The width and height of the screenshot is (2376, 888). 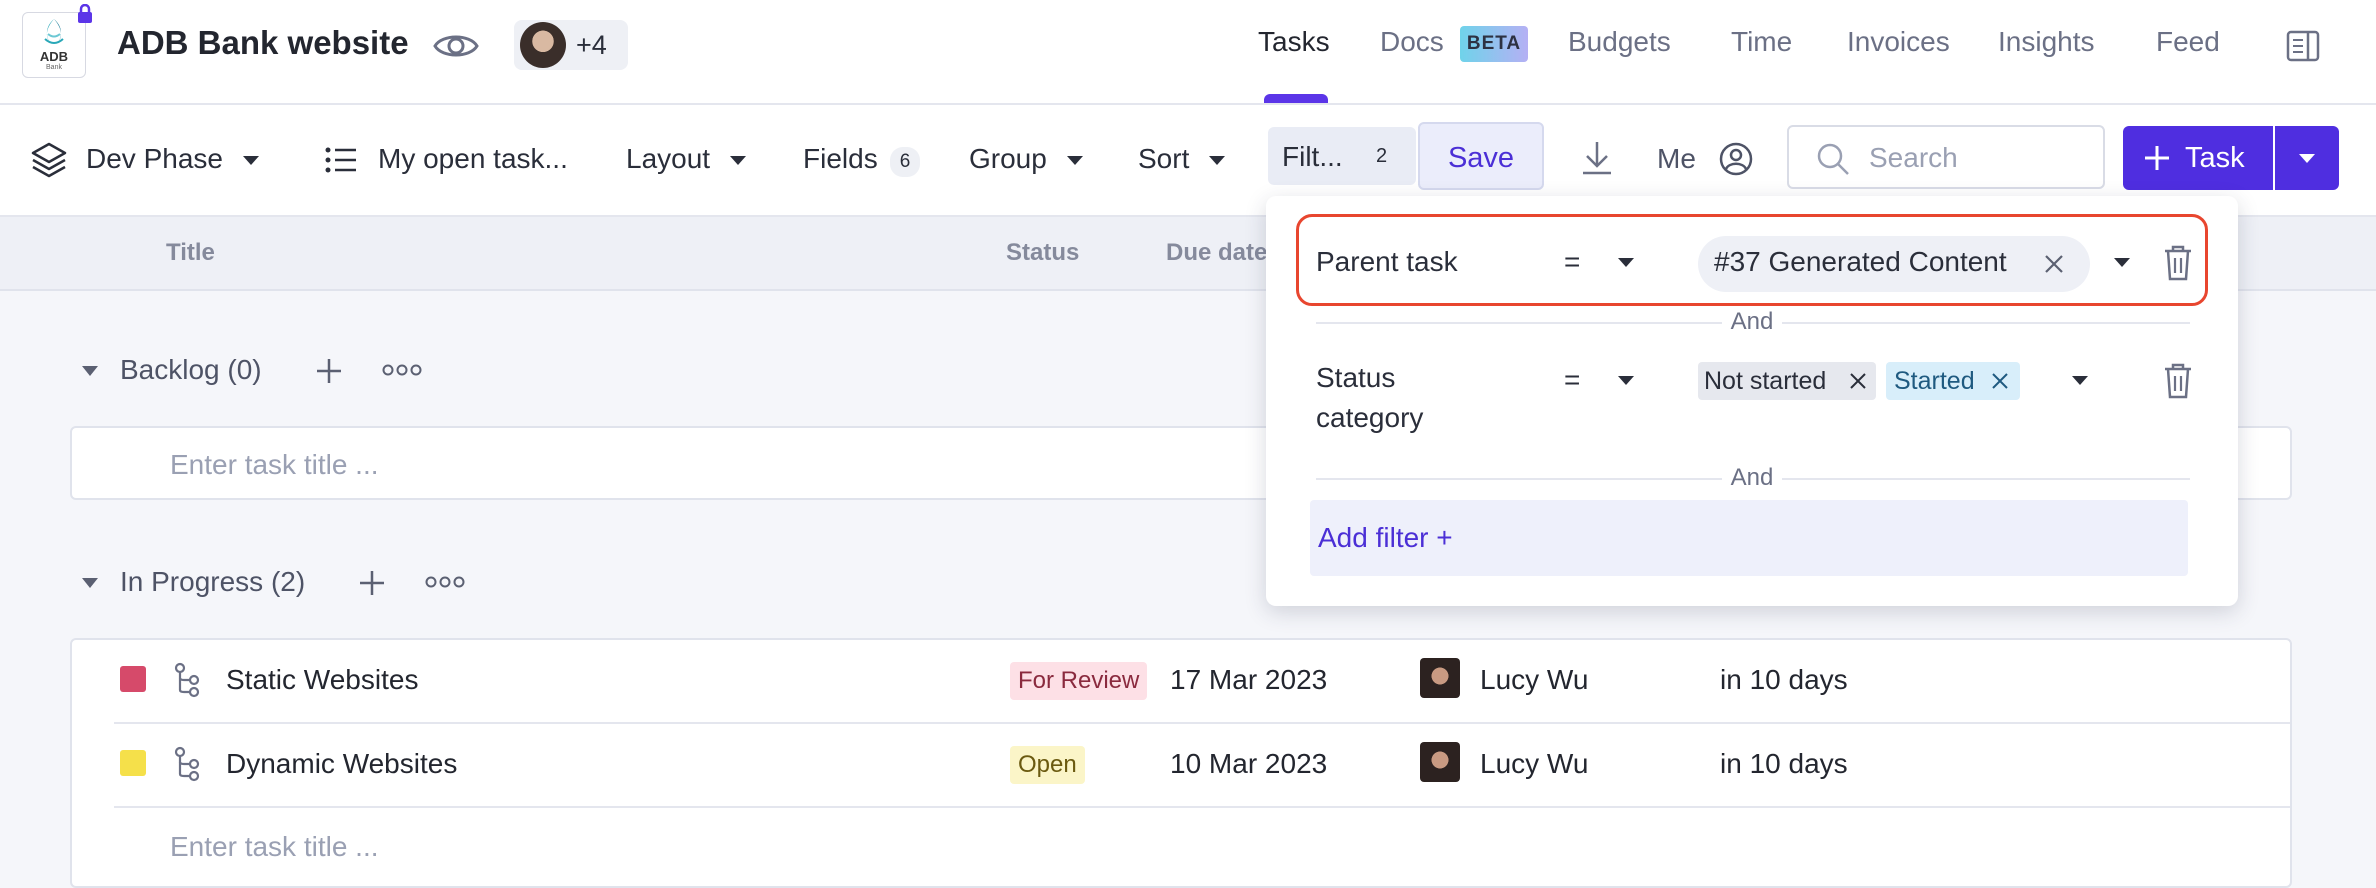 What do you see at coordinates (456, 46) in the screenshot?
I see `eye-icon` at bounding box center [456, 46].